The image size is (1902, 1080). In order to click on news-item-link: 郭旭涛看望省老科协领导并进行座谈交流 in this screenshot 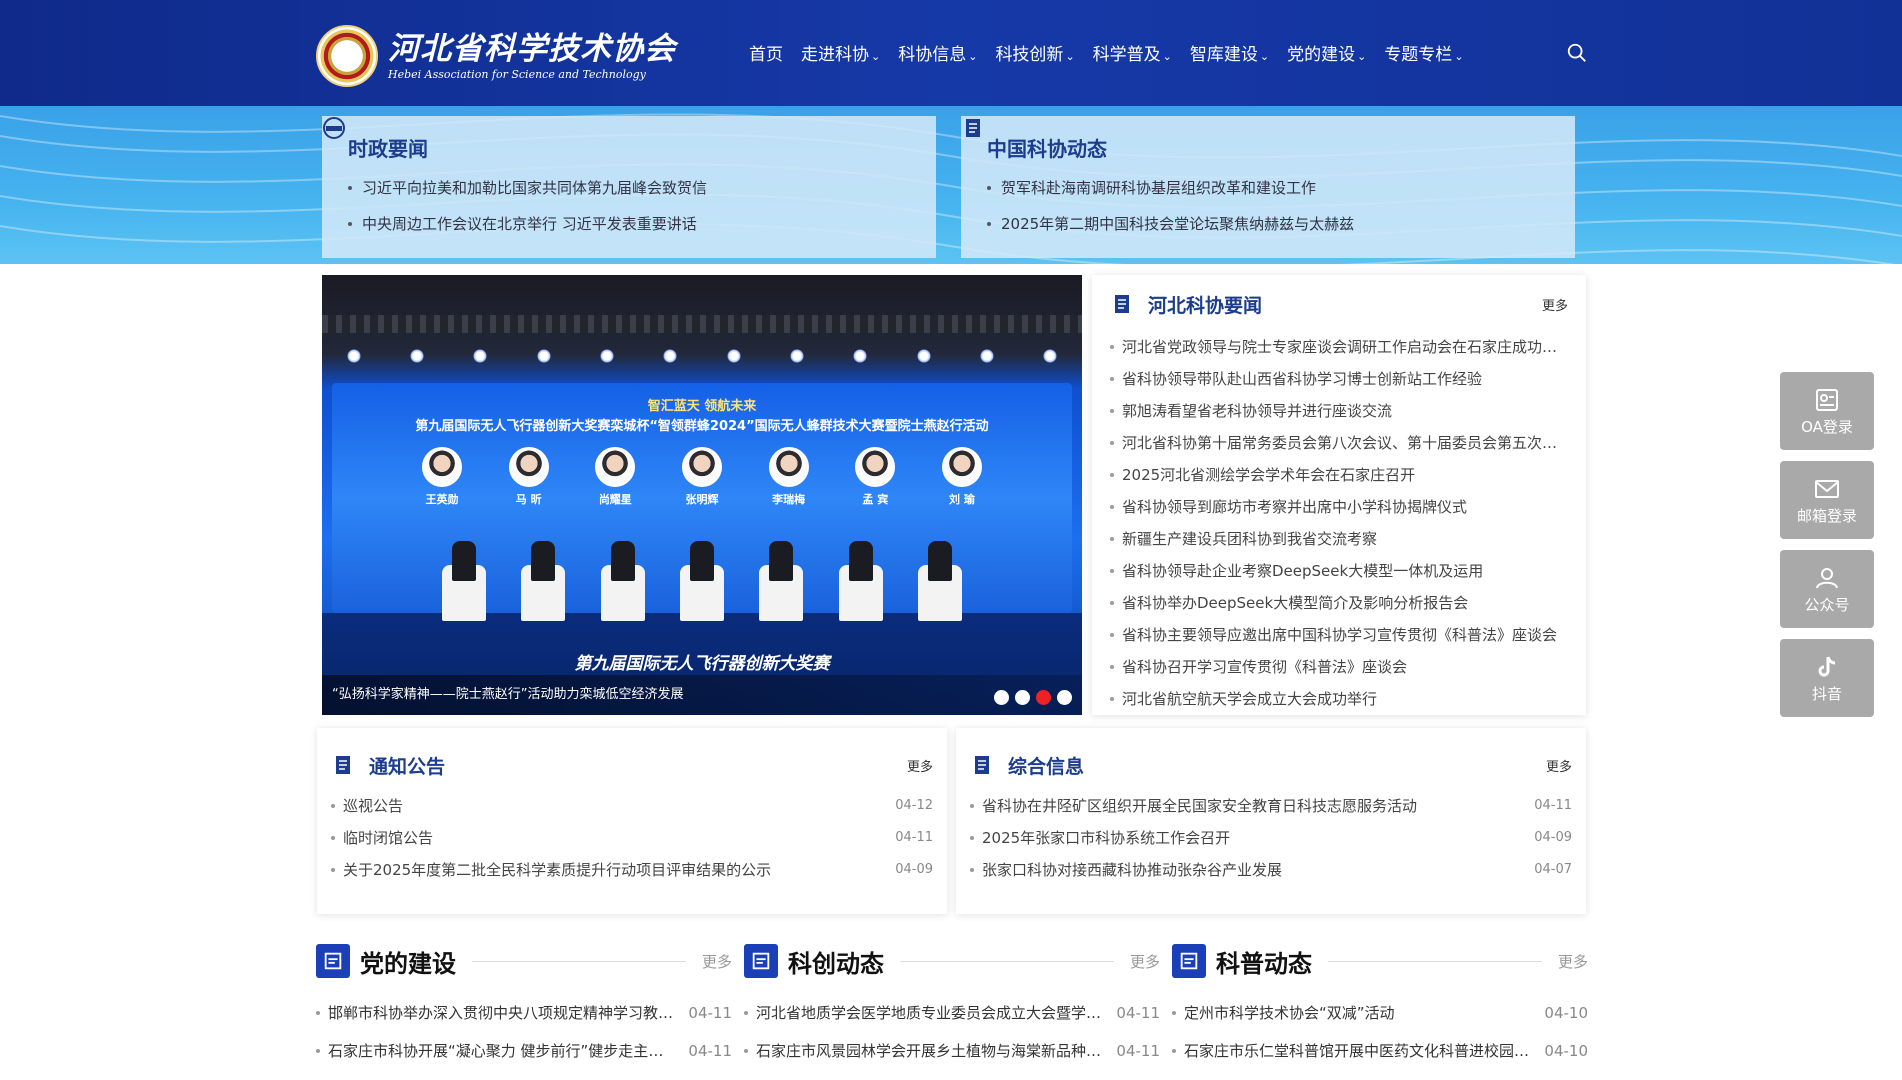, I will do `click(1339, 411)`.